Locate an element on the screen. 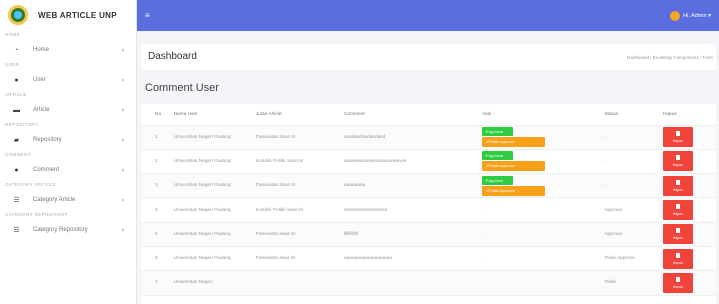 The image size is (719, 304). cell-no: 4 is located at coordinates (154, 210).